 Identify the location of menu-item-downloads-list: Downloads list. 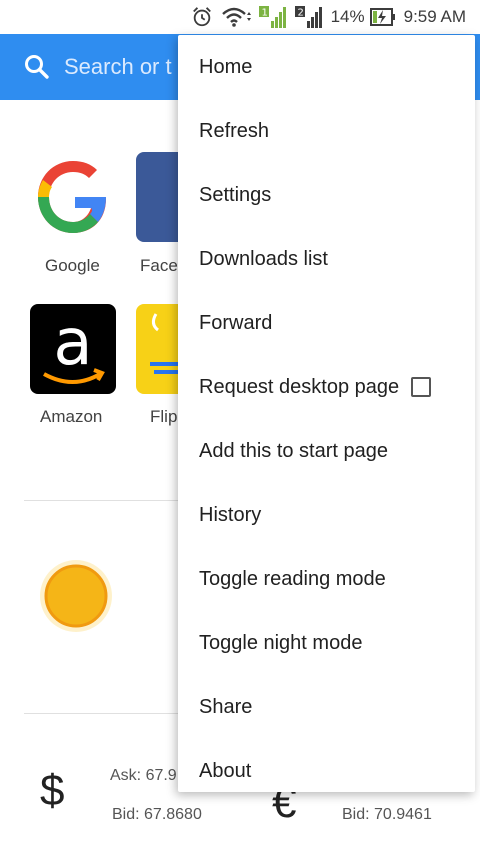
(326, 259).